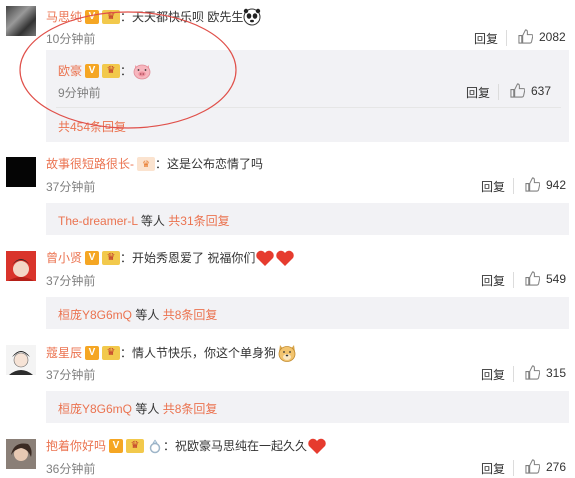  Describe the element at coordinates (64, 258) in the screenshot. I see `username: 曾小贤` at that location.